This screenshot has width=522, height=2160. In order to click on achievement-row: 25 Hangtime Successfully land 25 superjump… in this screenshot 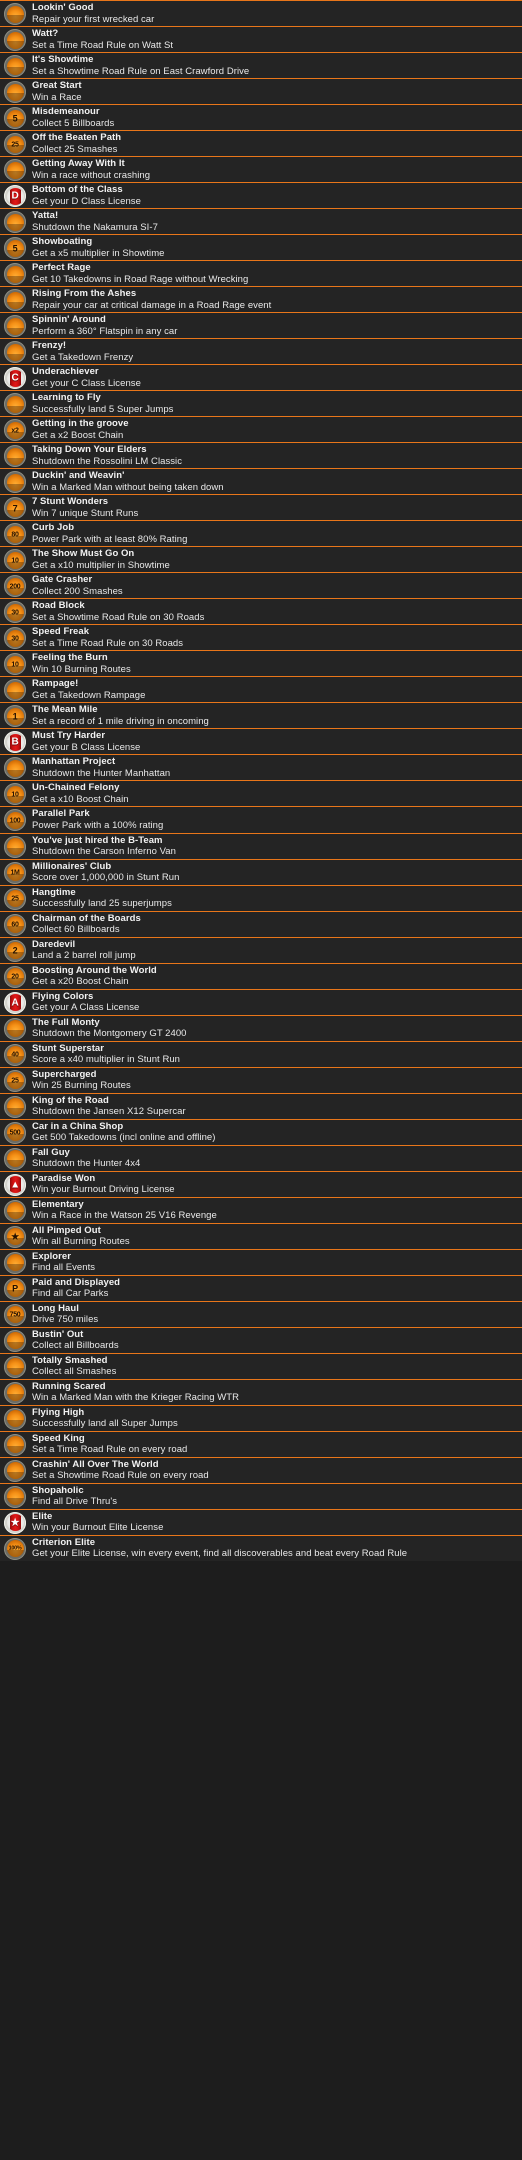, I will do `click(261, 897)`.